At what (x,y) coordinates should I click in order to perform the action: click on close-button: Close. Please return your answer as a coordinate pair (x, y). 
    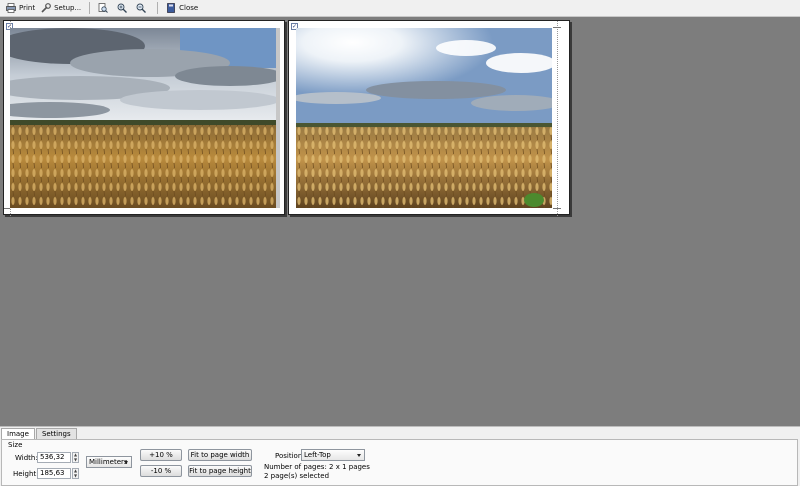
    Looking at the image, I should click on (182, 8).